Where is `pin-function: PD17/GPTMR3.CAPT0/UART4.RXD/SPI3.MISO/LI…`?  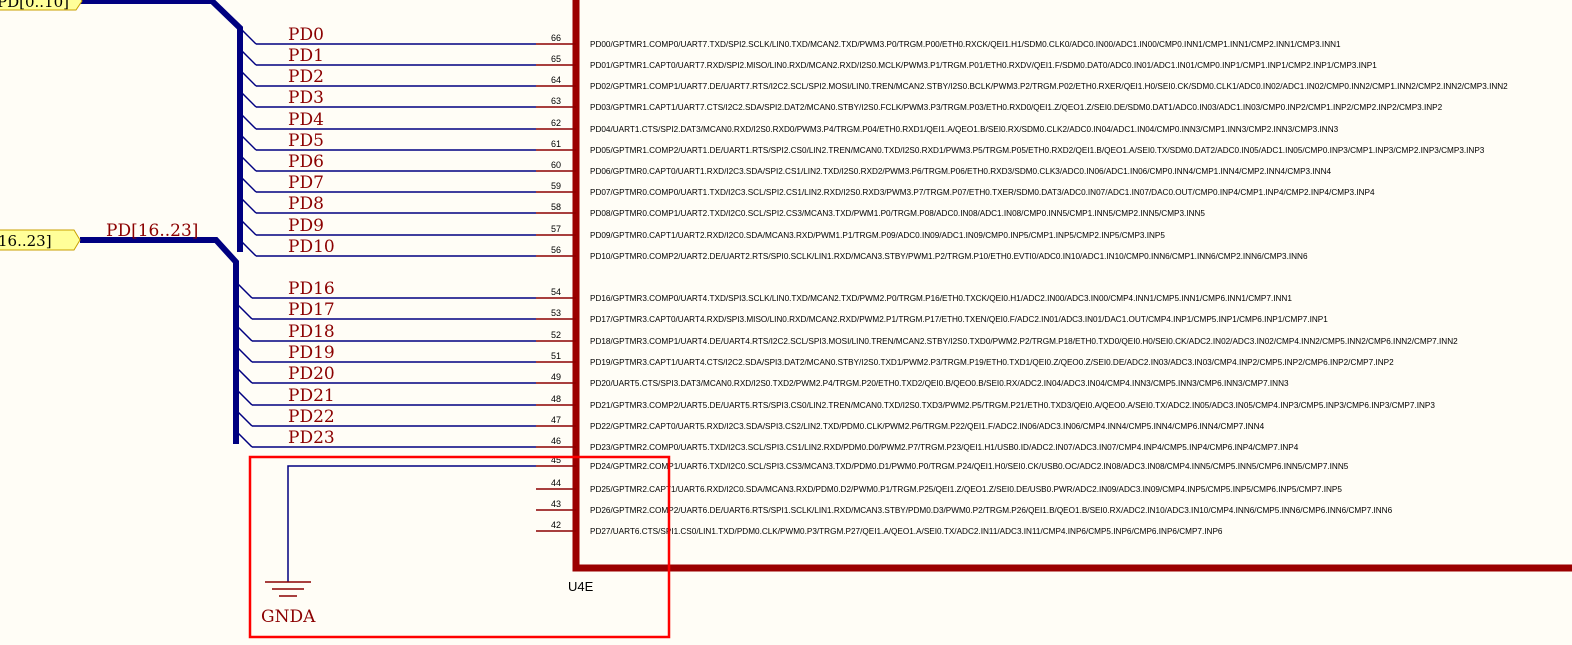 pin-function: PD17/GPTMR3.CAPT0/UART4.RXD/SPI3.MISO/LI… is located at coordinates (959, 319).